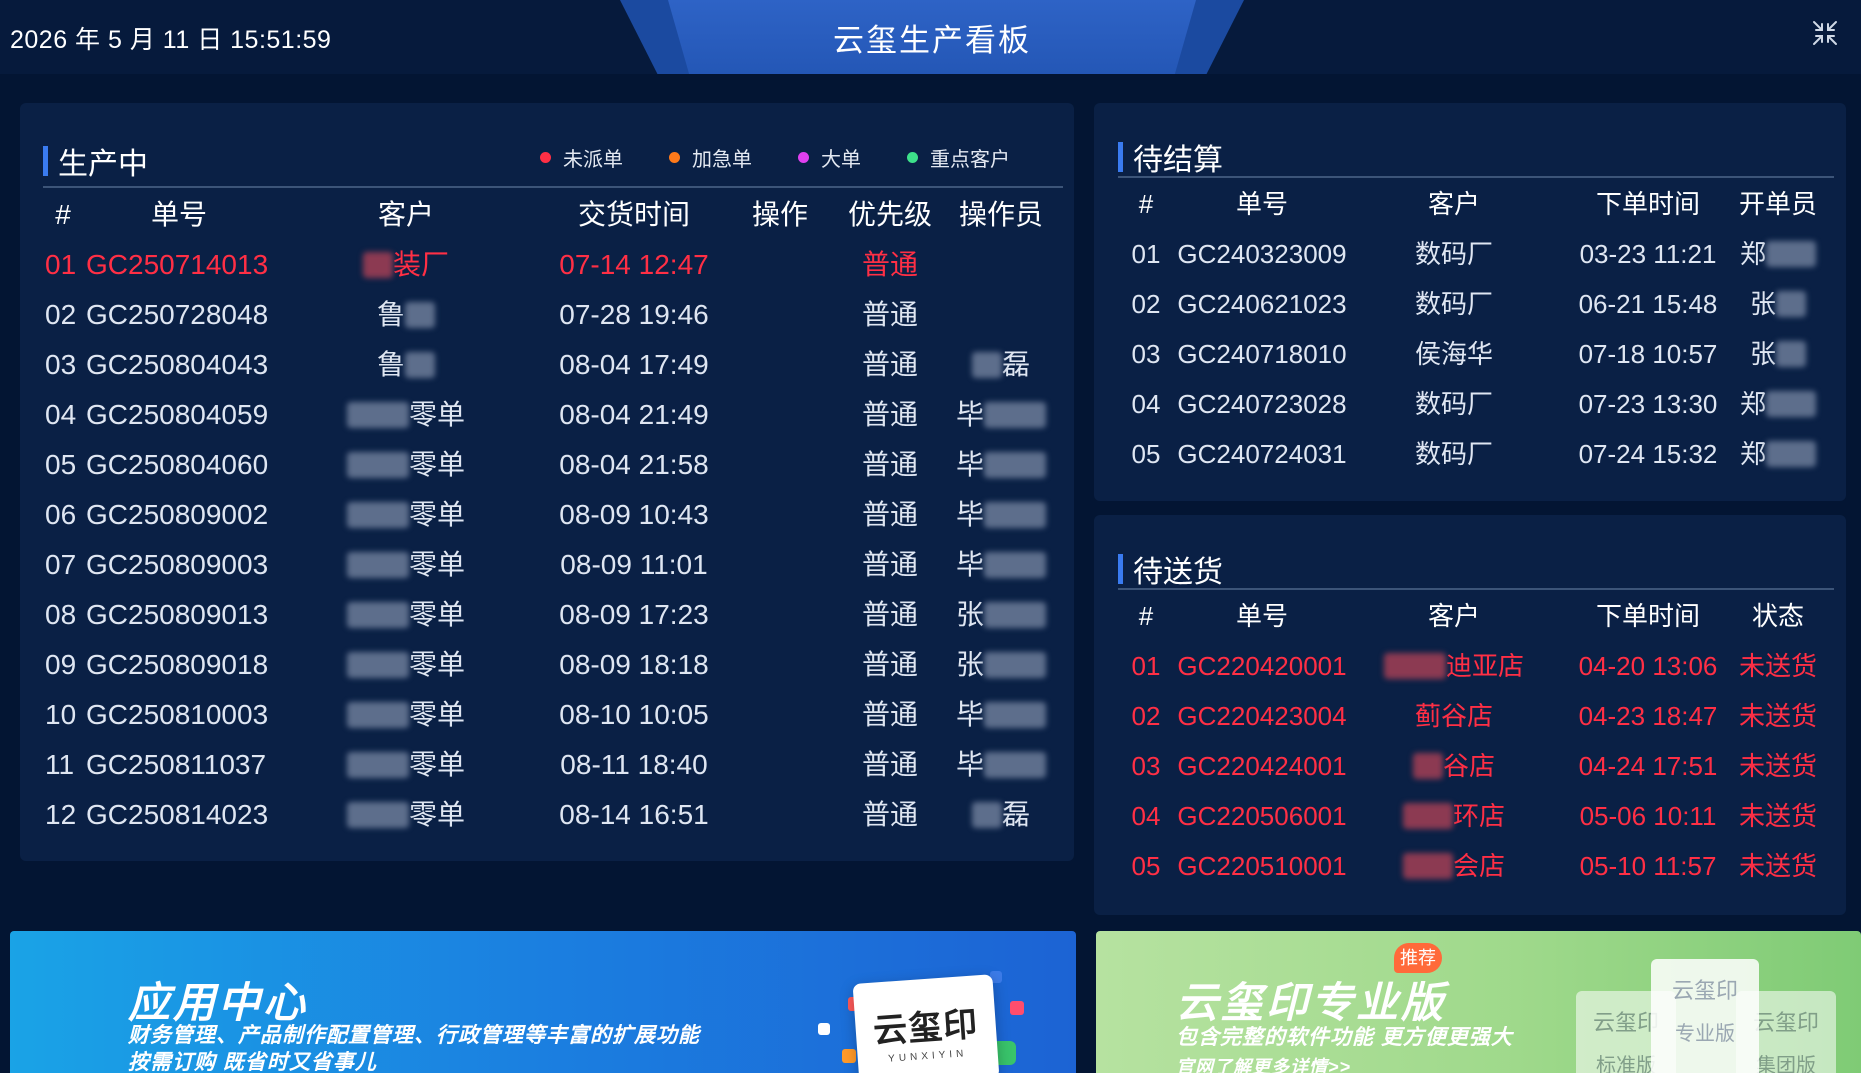  What do you see at coordinates (890, 414) in the screenshot?
I see `row-priority: 普通` at bounding box center [890, 414].